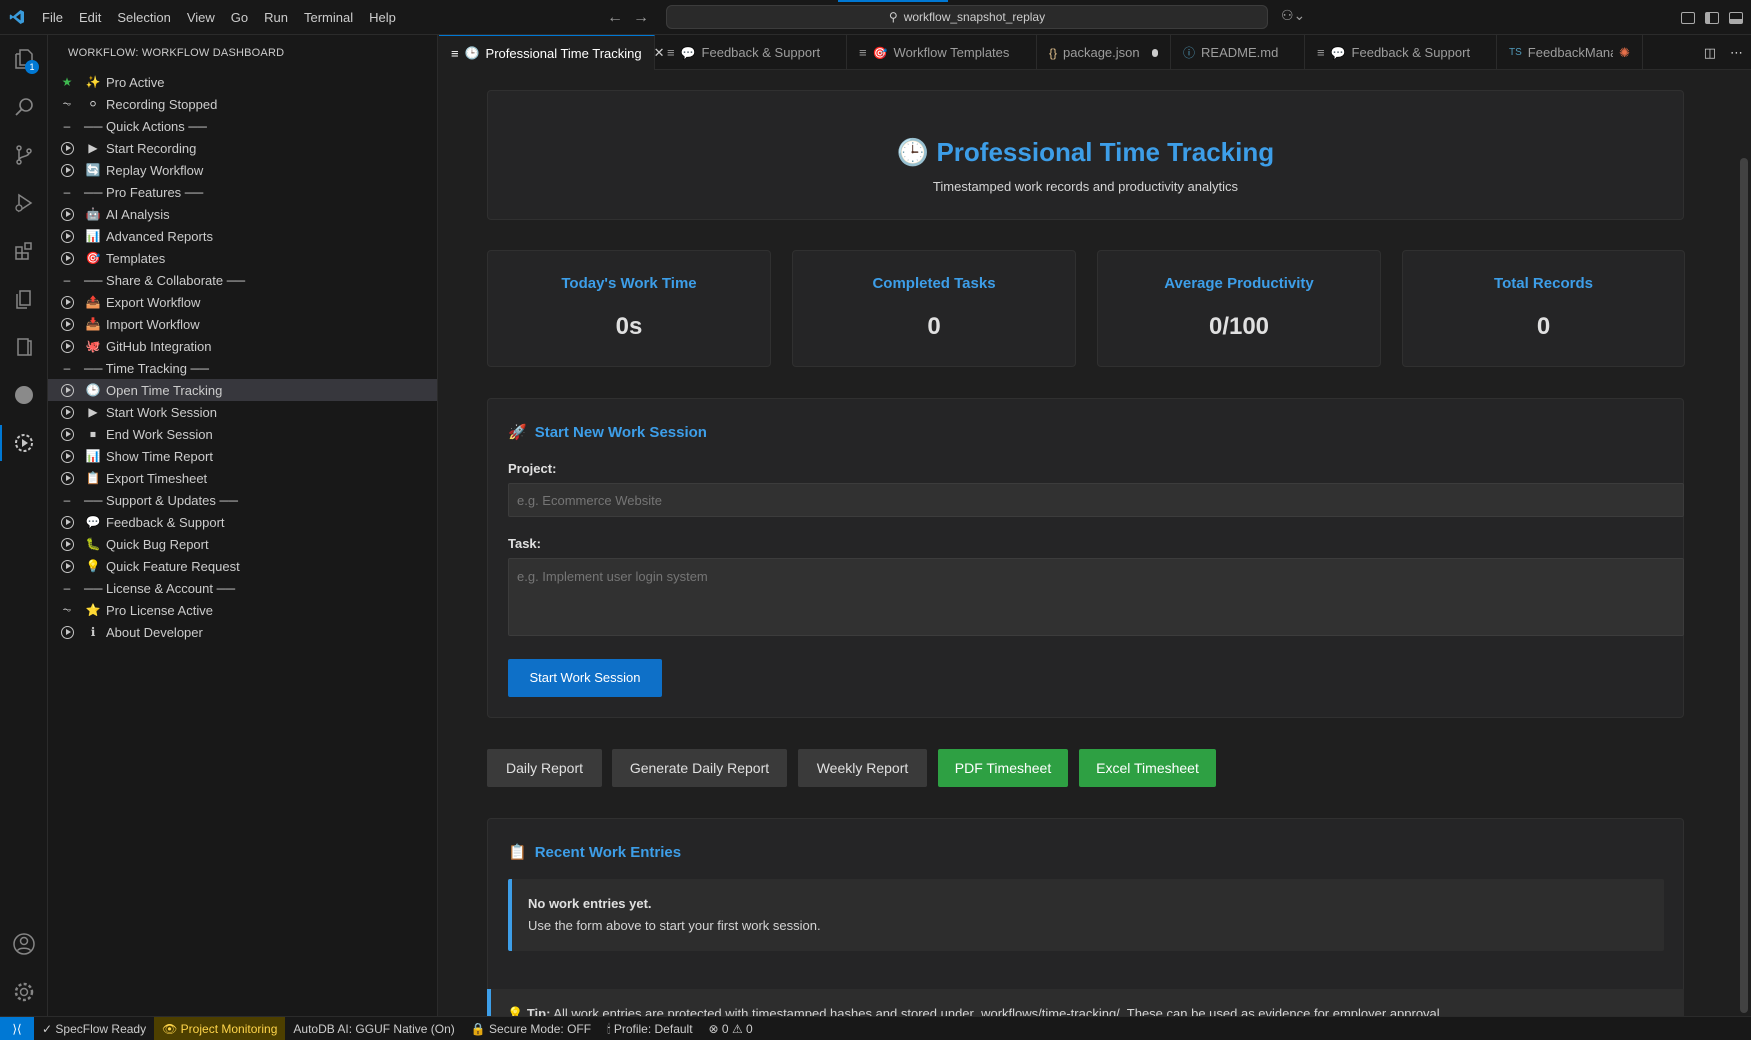  Describe the element at coordinates (1543, 326) in the screenshot. I see `stat-value: 0` at that location.